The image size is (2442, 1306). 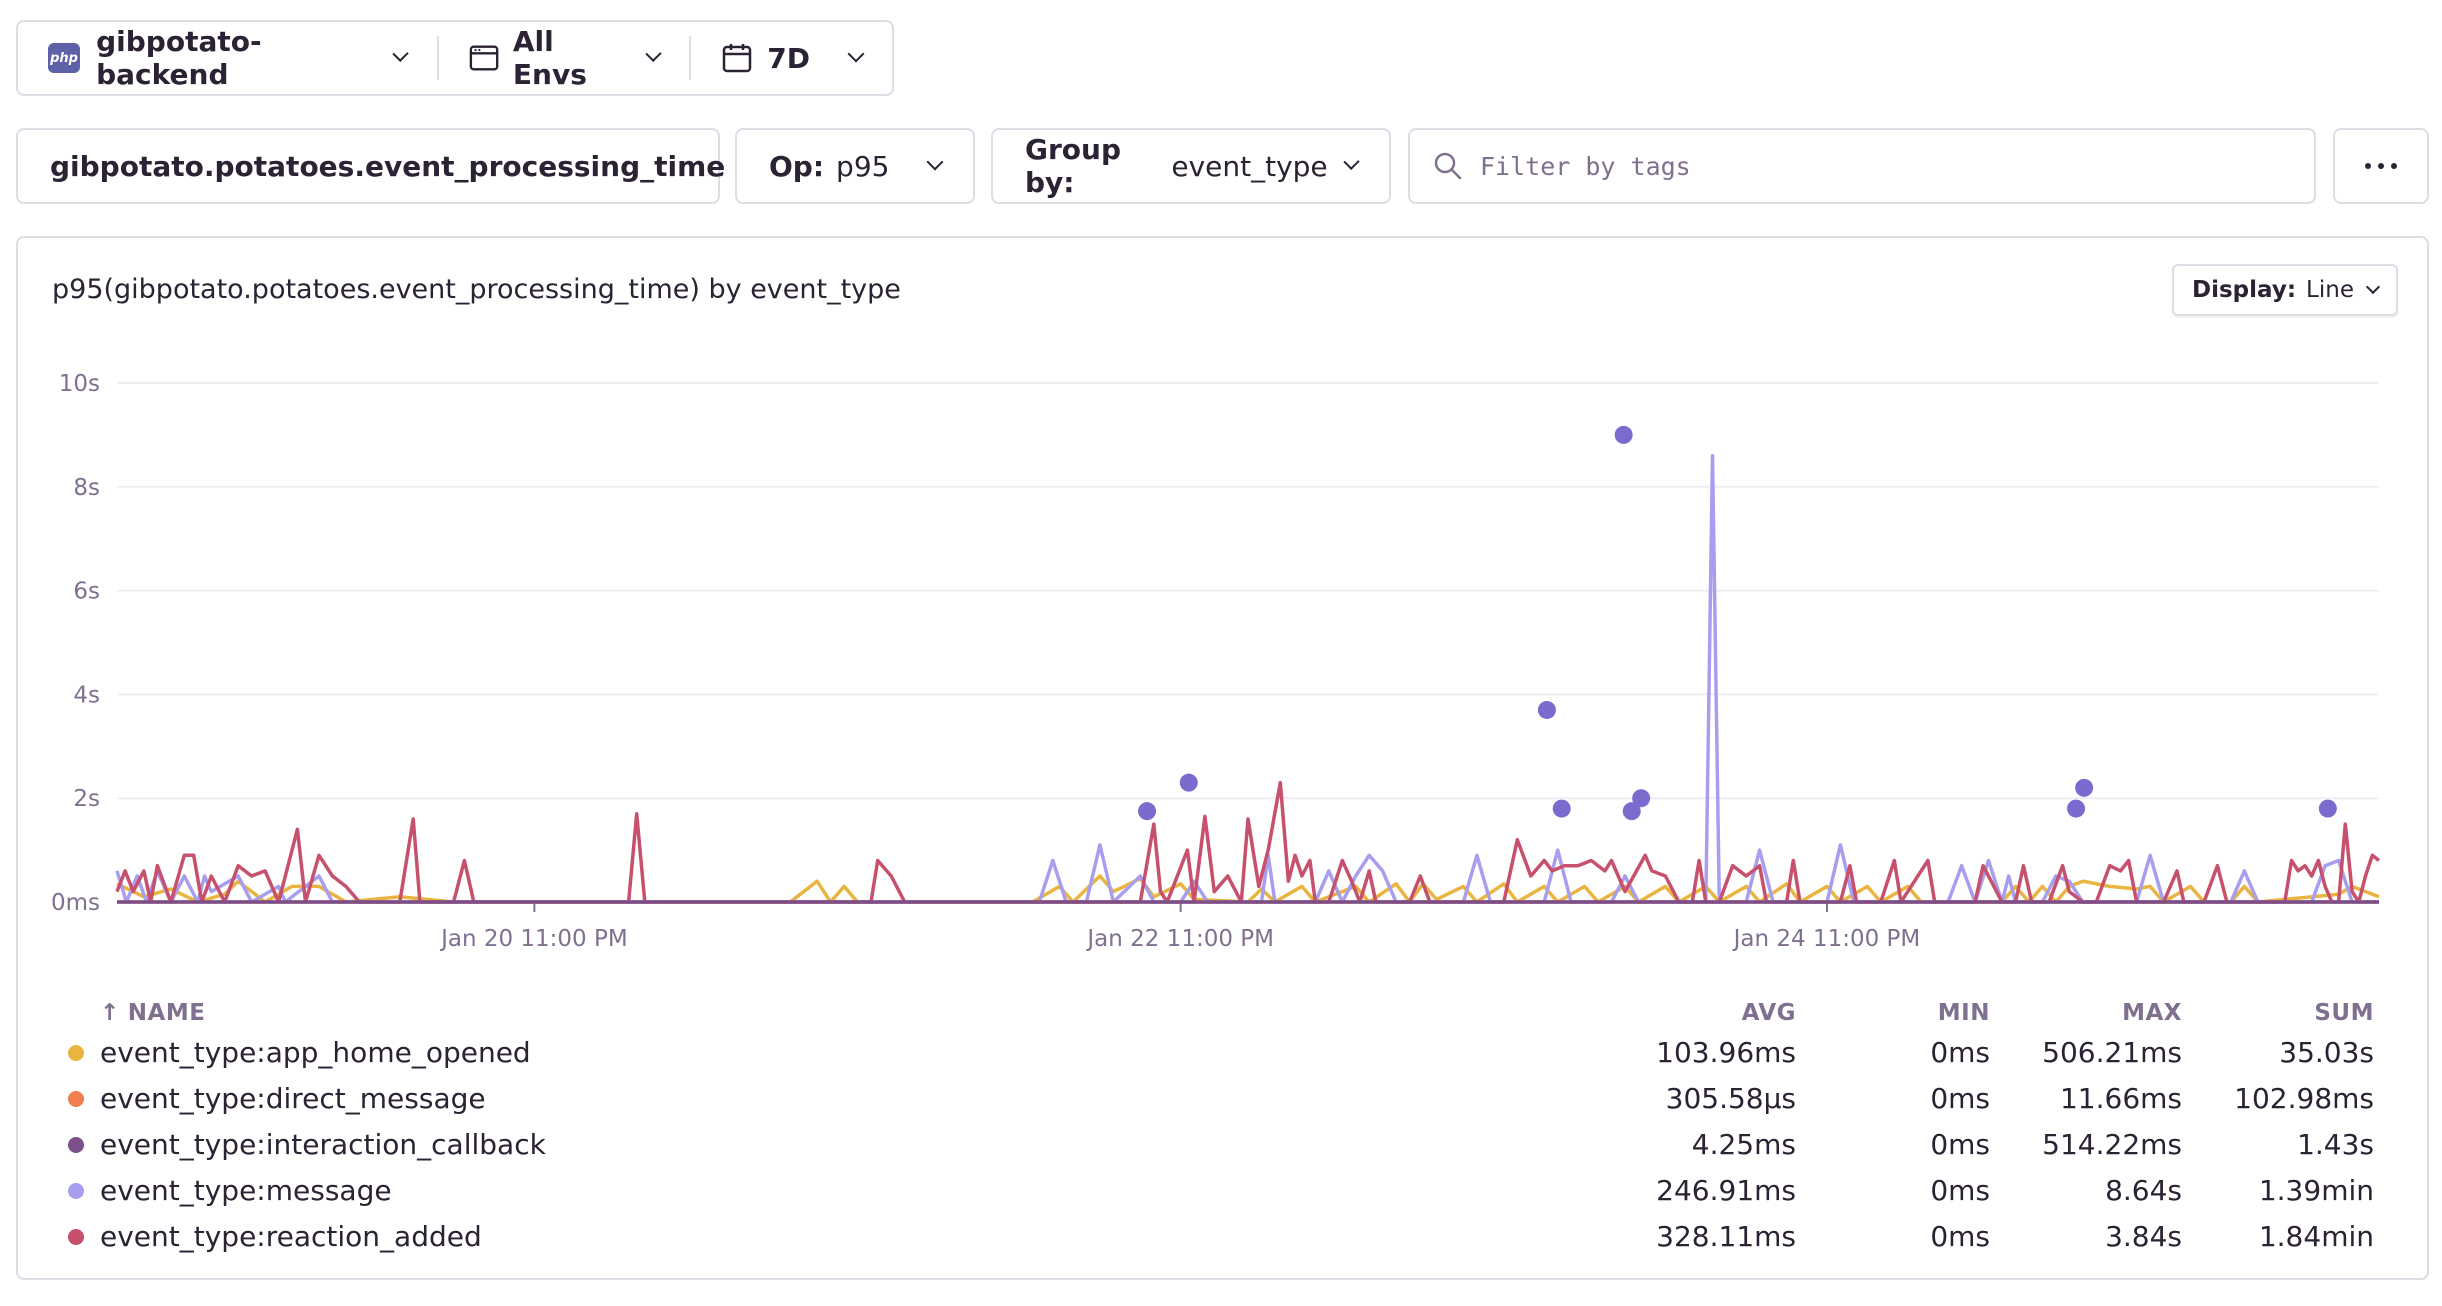 What do you see at coordinates (2324, 1013) in the screenshot?
I see `sum-column-header: SUM` at bounding box center [2324, 1013].